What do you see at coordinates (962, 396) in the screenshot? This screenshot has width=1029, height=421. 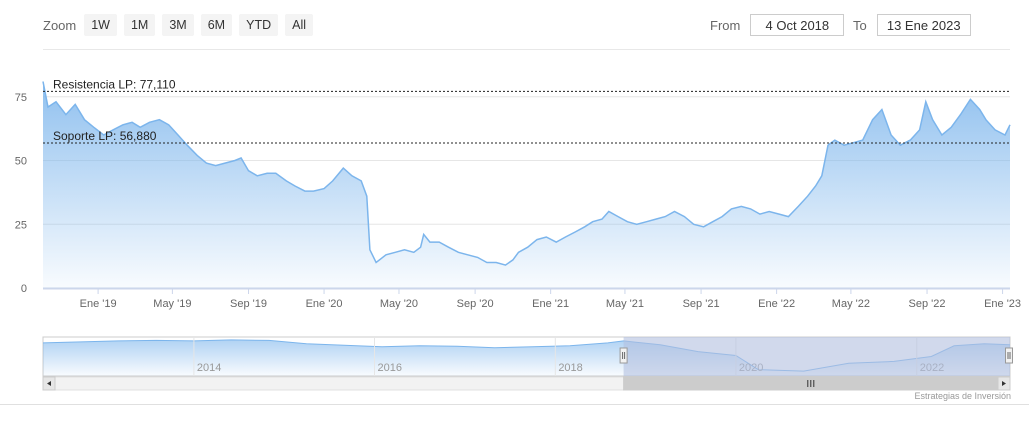 I see `credit-text: Estrategias de Inversión` at bounding box center [962, 396].